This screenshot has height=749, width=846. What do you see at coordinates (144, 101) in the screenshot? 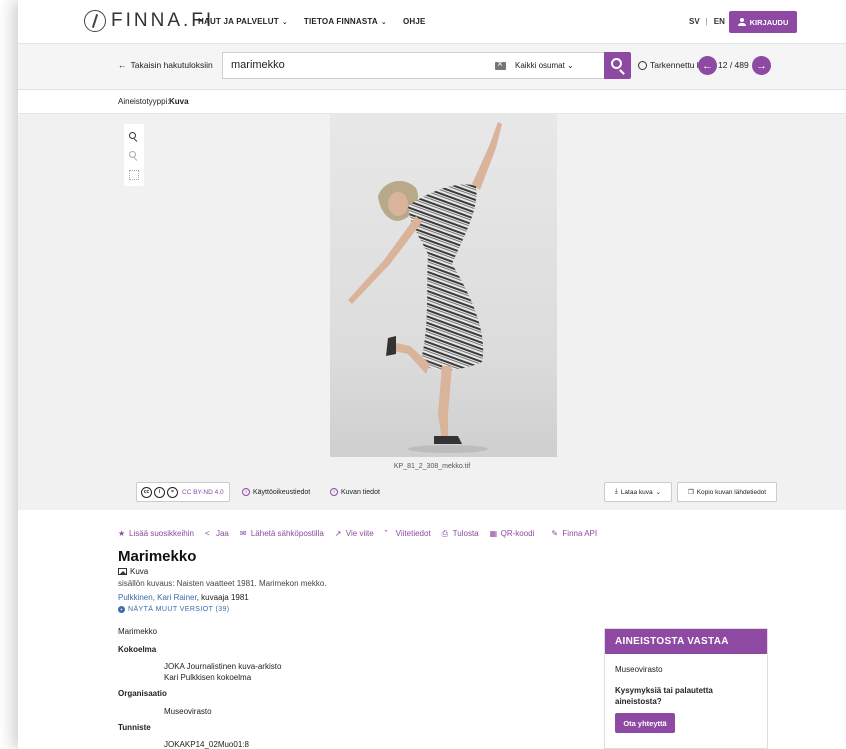
I see `material-type-label: Aineistotyyppi:` at bounding box center [144, 101].